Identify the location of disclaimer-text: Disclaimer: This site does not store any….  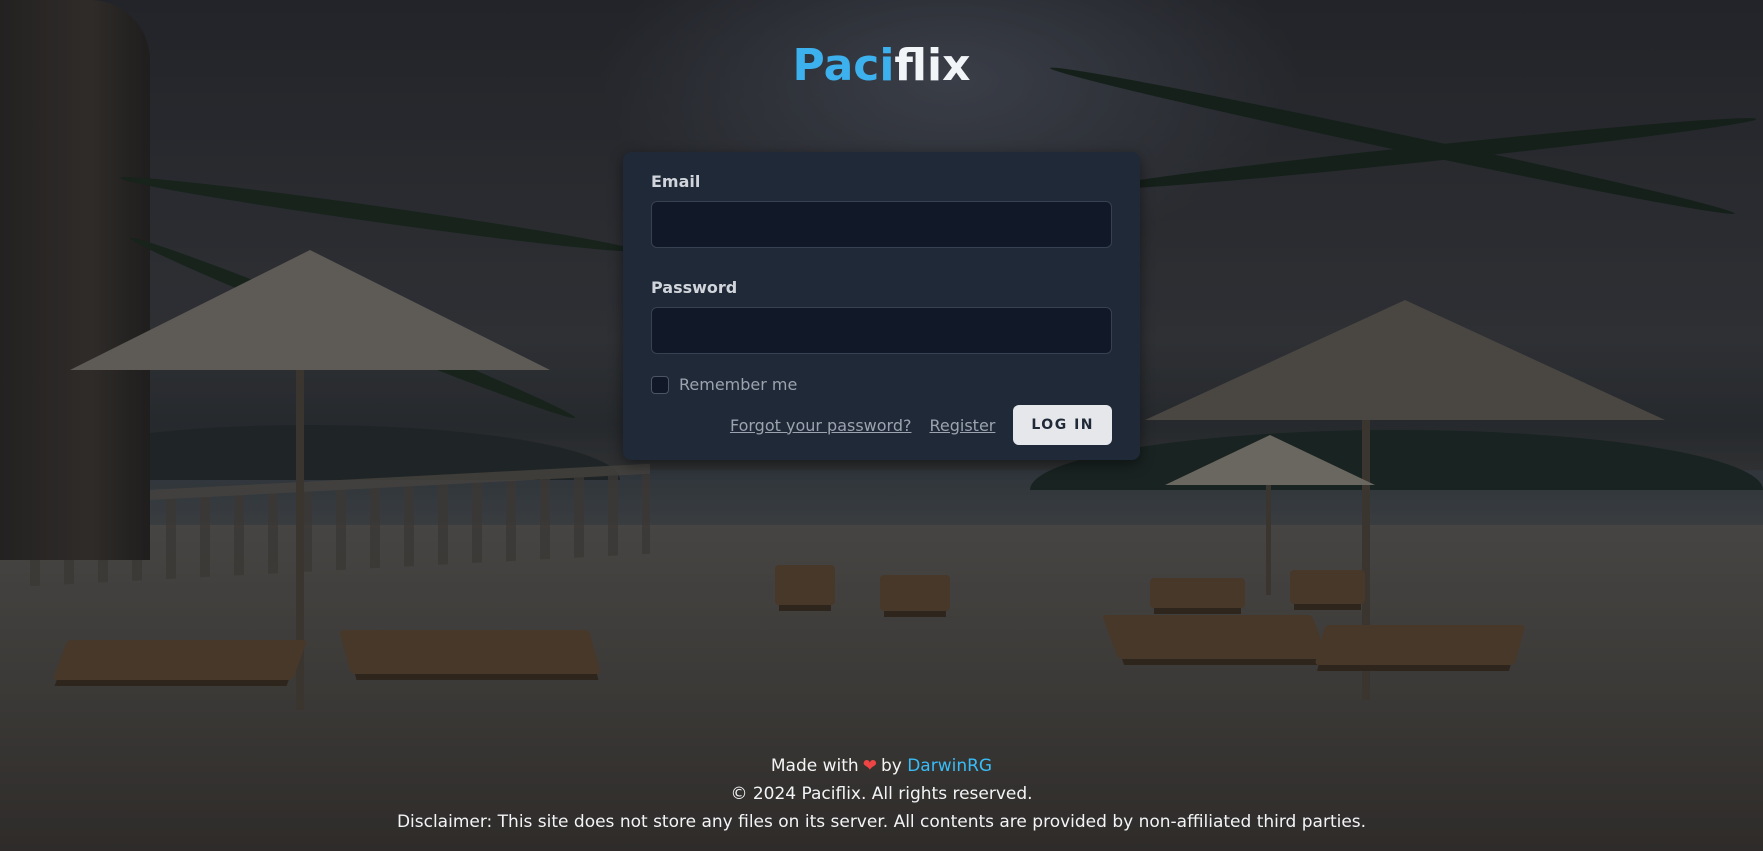
(881, 822).